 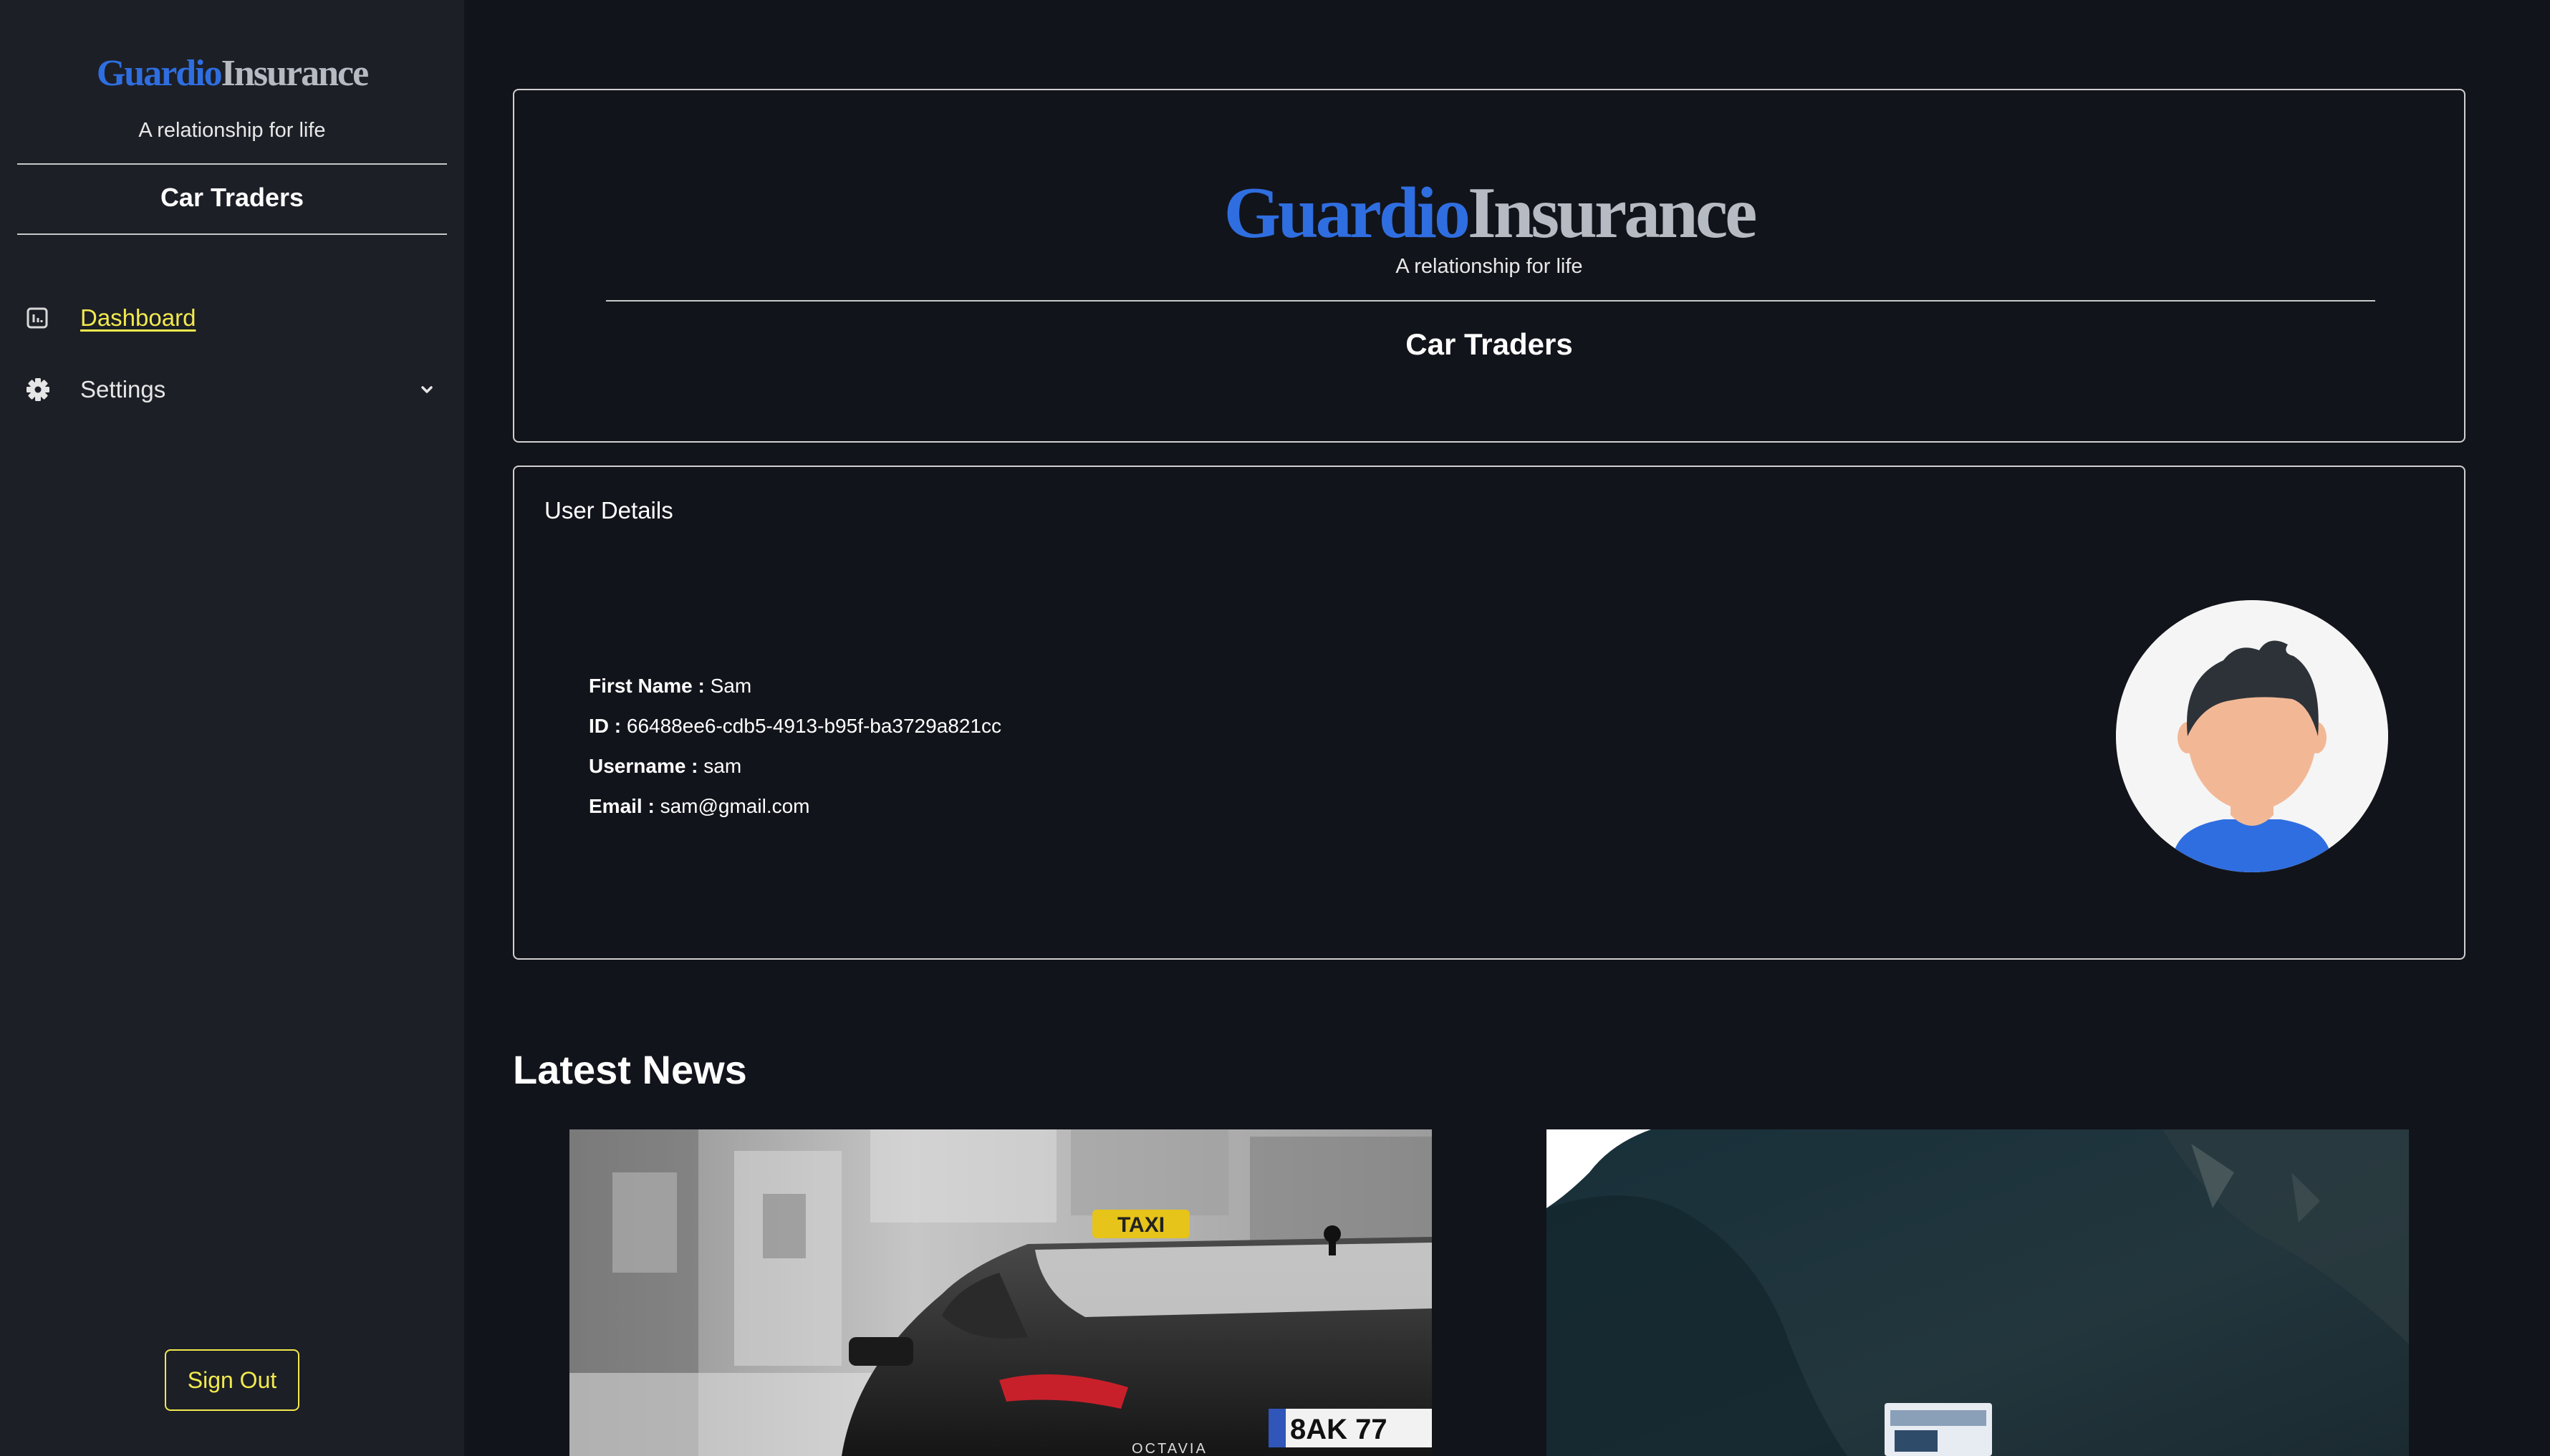 I want to click on sidebar-company-name: Car Traders, so click(x=232, y=197).